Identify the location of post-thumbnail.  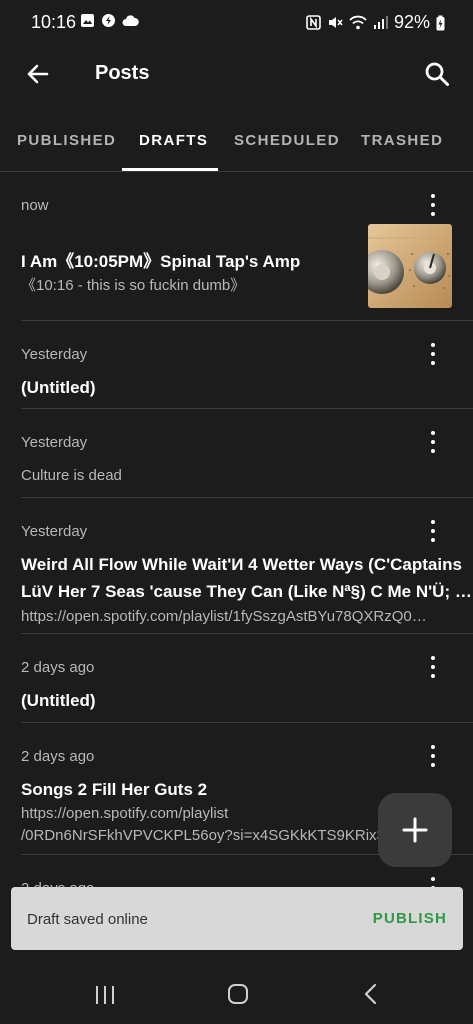
(410, 266).